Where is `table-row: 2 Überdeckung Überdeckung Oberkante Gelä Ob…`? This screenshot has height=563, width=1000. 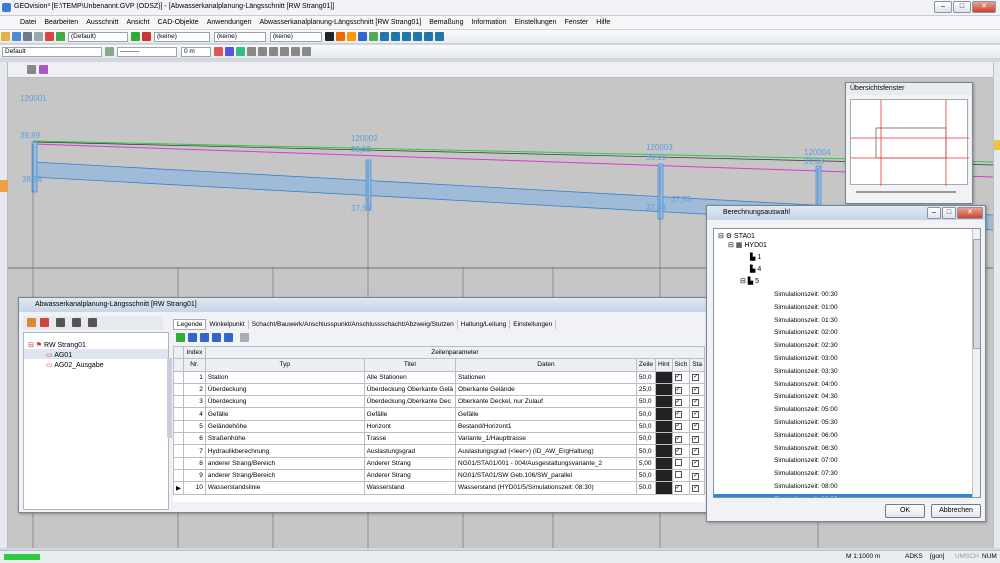
table-row: 2 Überdeckung Überdeckung Oberkante Gelä Ob… is located at coordinates (439, 389).